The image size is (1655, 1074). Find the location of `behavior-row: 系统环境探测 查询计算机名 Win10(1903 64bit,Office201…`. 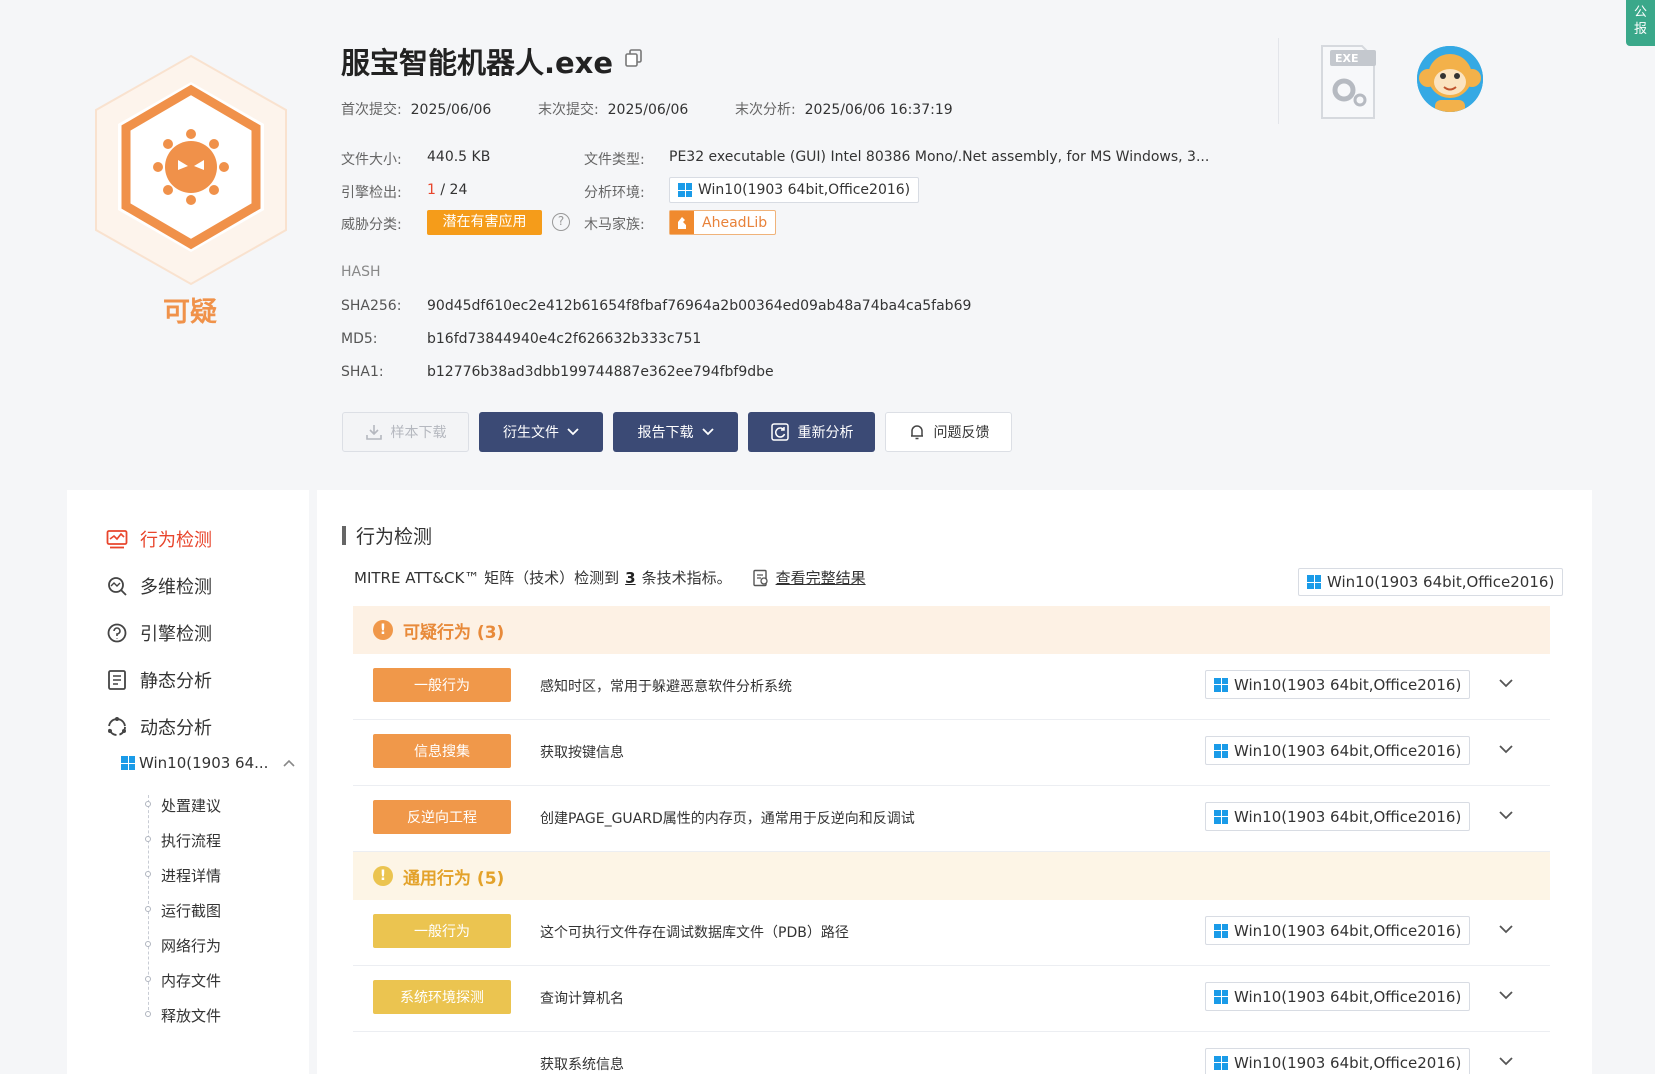

behavior-row: 系统环境探测 查询计算机名 Win10(1903 64bit,Office201… is located at coordinates (951, 999).